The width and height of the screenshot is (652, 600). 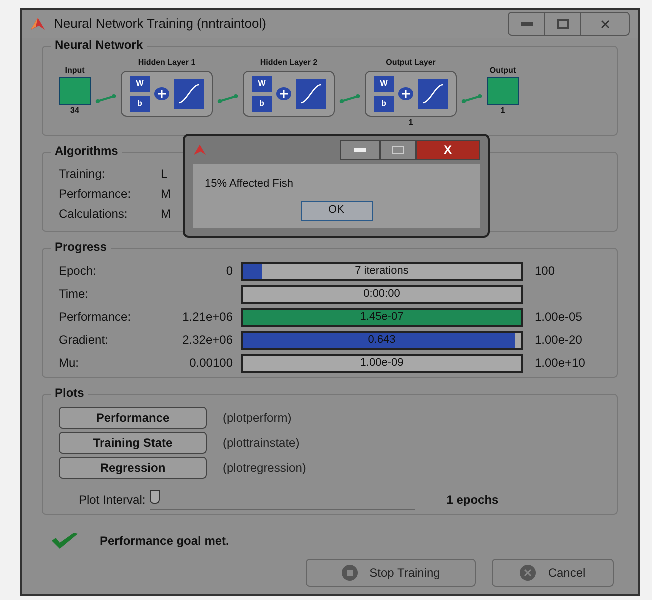 What do you see at coordinates (75, 71) in the screenshot?
I see `terminal-label: Input` at bounding box center [75, 71].